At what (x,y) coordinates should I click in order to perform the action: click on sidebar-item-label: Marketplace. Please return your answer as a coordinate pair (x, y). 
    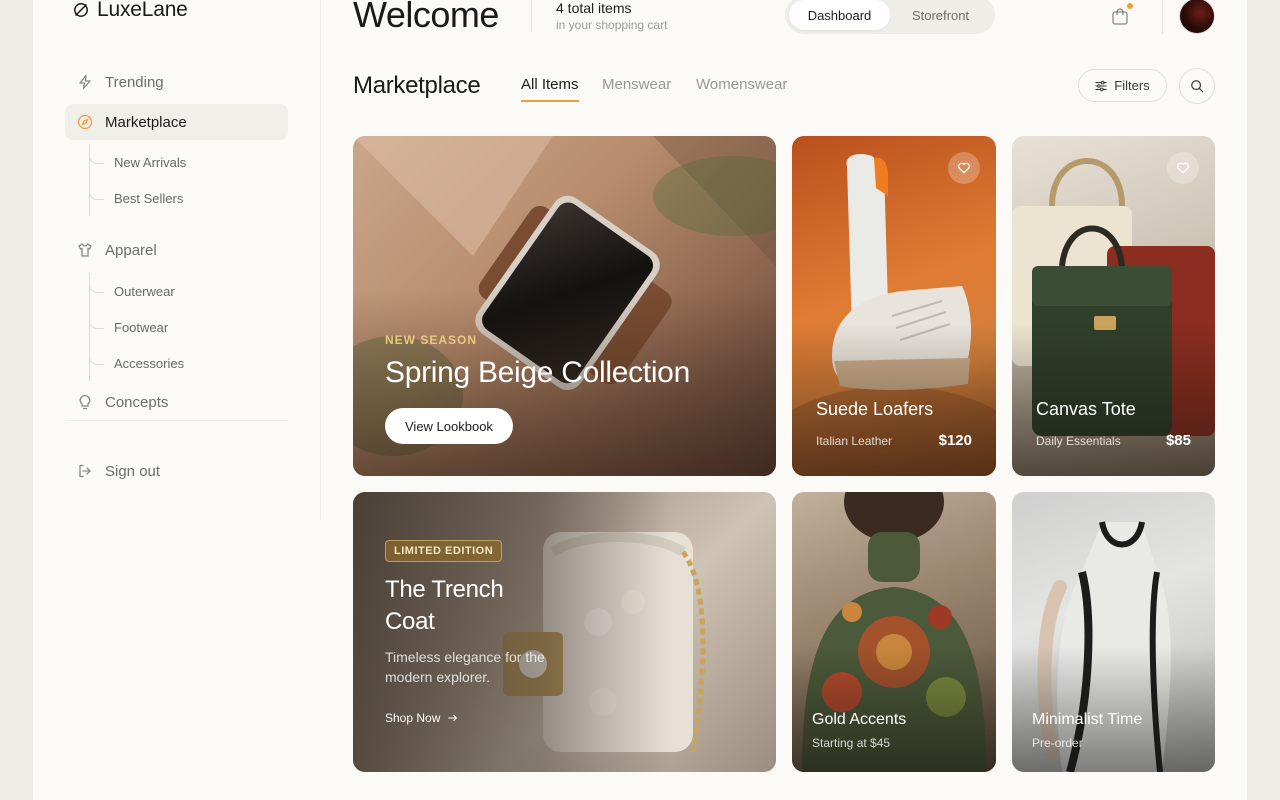
    Looking at the image, I should click on (146, 122).